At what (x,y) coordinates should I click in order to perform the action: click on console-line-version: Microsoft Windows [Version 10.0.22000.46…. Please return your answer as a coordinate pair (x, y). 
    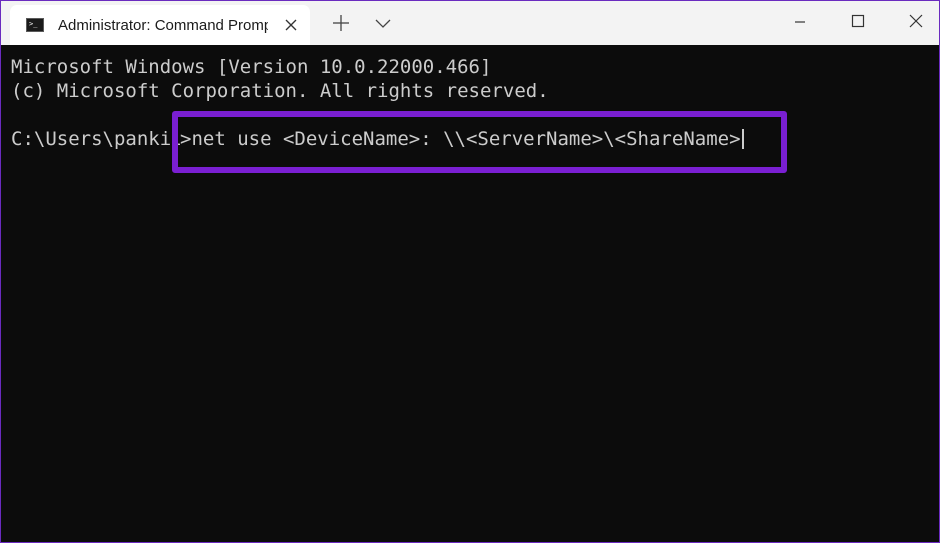
    Looking at the image, I should click on (251, 67).